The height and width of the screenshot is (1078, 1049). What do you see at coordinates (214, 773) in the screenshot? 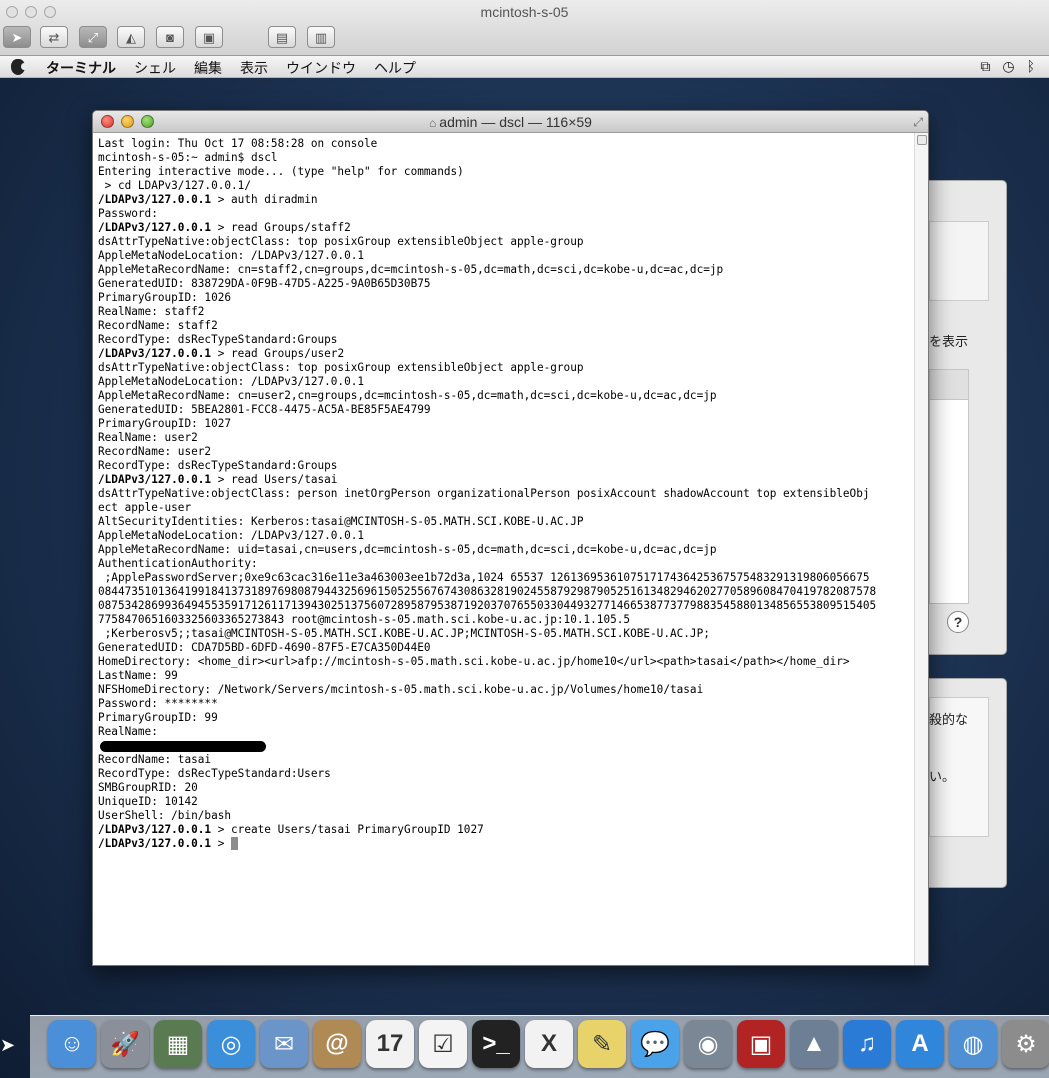
I see `terminal-line: RecordType: dsRecTypeStandard:Users` at bounding box center [214, 773].